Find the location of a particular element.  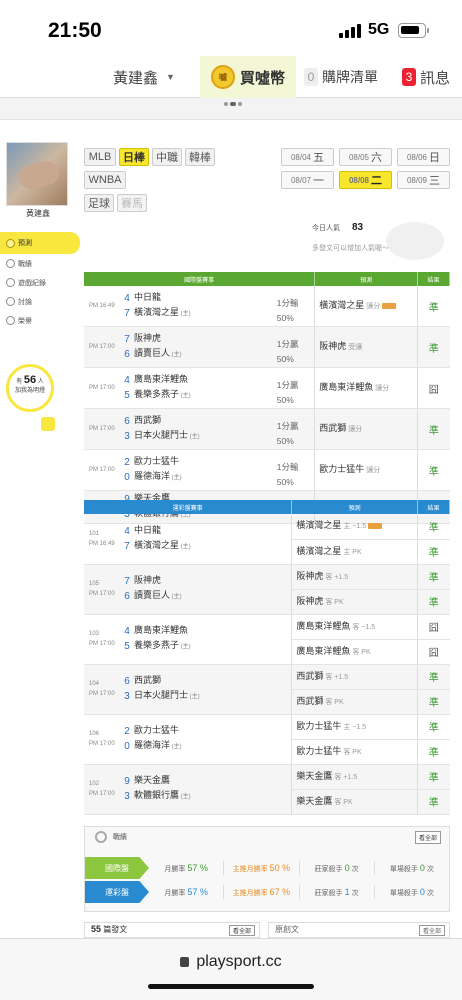

team-home: 橫濱灣之星 is located at coordinates (157, 544).